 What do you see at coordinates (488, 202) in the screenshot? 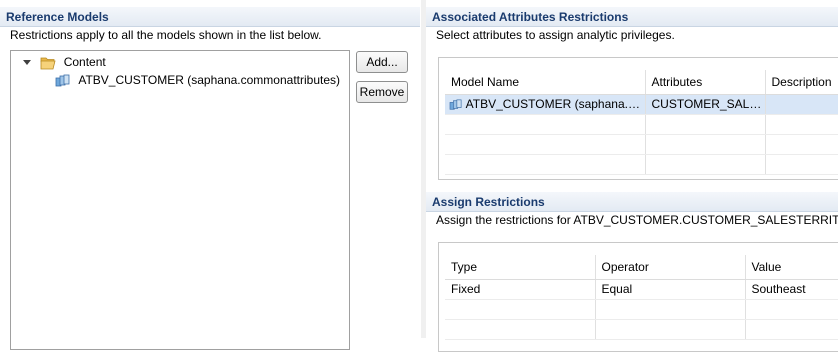
I see `assign-restrictions-title: Assign Restrictions` at bounding box center [488, 202].